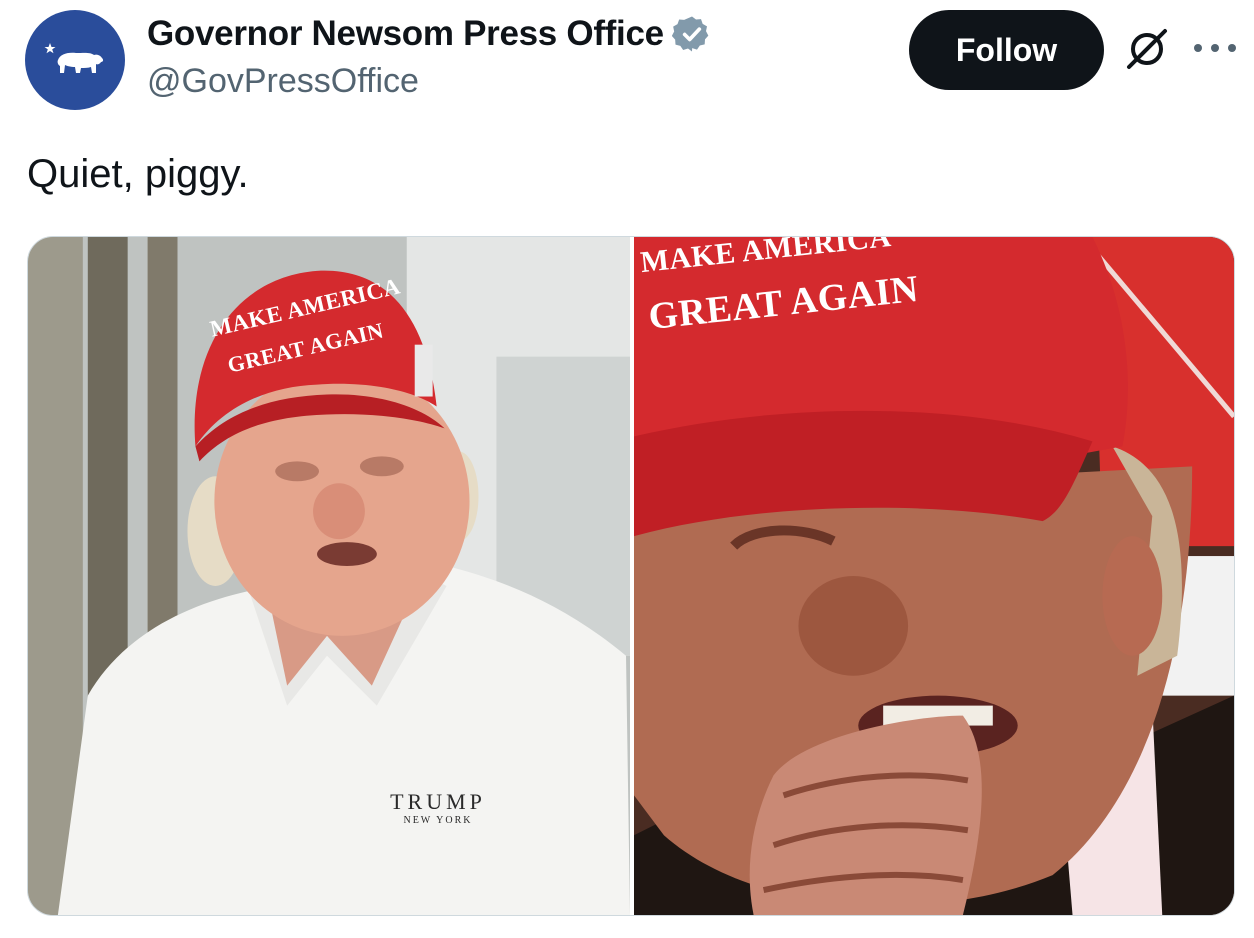 The width and height of the screenshot is (1254, 938). What do you see at coordinates (691, 34) in the screenshot?
I see `verified-badge-icon` at bounding box center [691, 34].